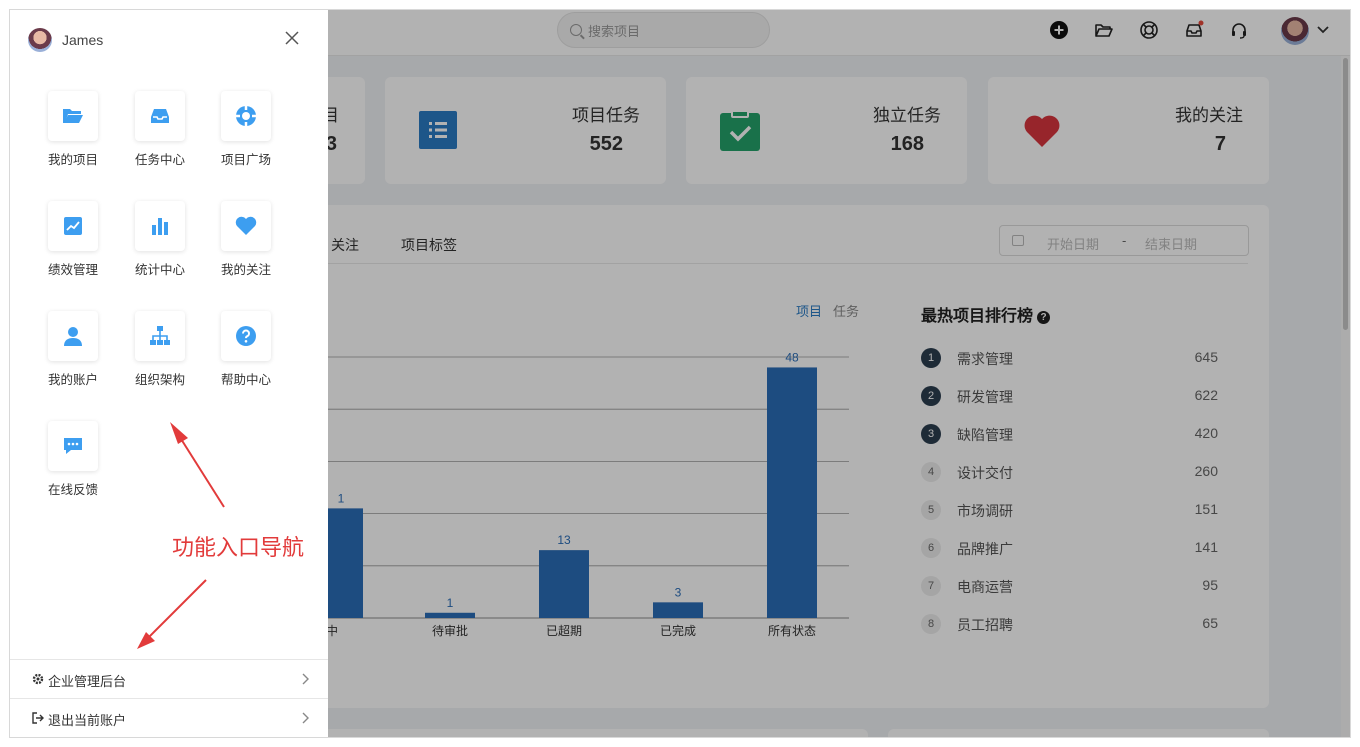 The width and height of the screenshot is (1360, 747). What do you see at coordinates (238, 547) in the screenshot?
I see `annotation-text: 功能入口导航` at bounding box center [238, 547].